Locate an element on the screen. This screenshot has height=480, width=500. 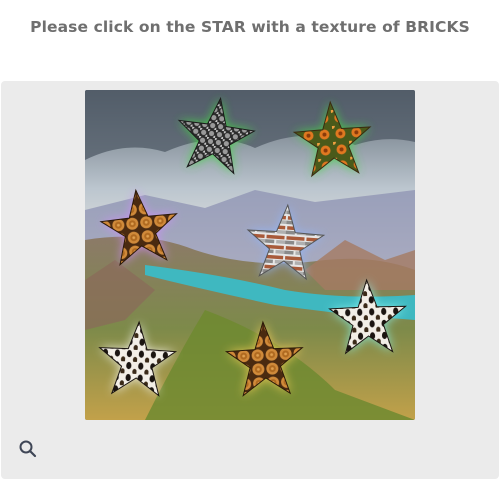
search-button is located at coordinates (28, 449).